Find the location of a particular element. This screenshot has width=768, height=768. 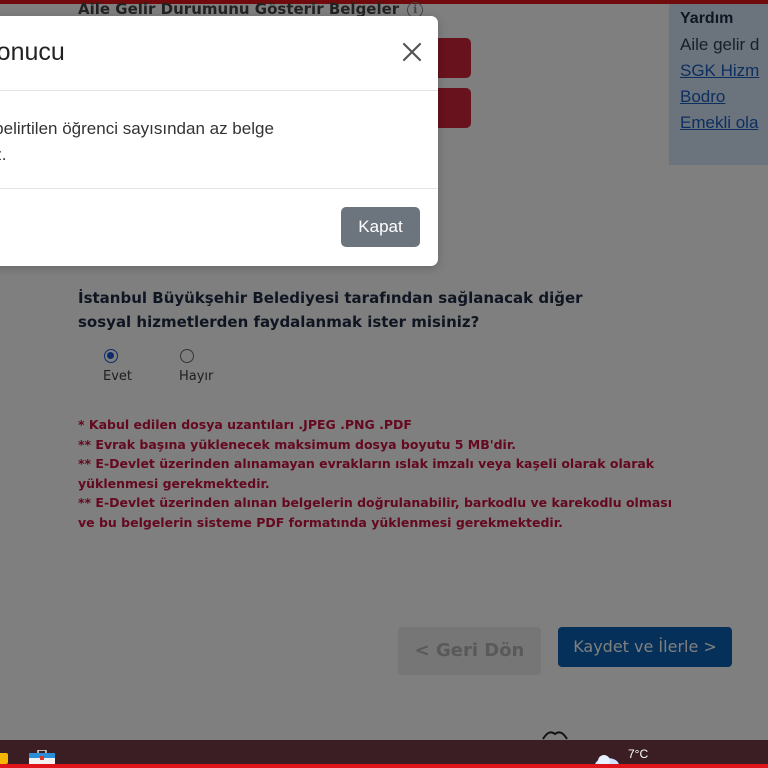

cursor-icon is located at coordinates (555, 735).